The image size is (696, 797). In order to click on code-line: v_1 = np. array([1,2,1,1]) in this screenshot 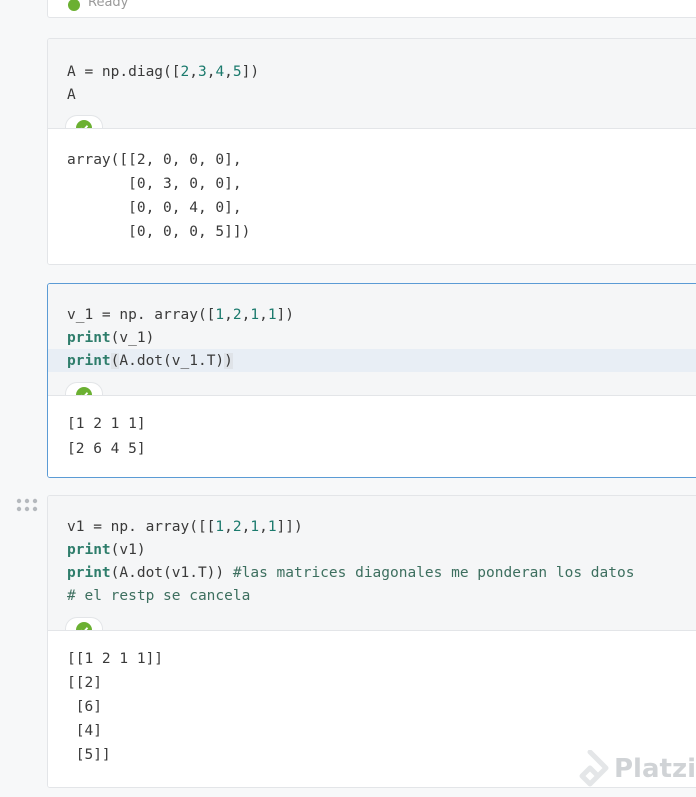, I will do `click(181, 315)`.